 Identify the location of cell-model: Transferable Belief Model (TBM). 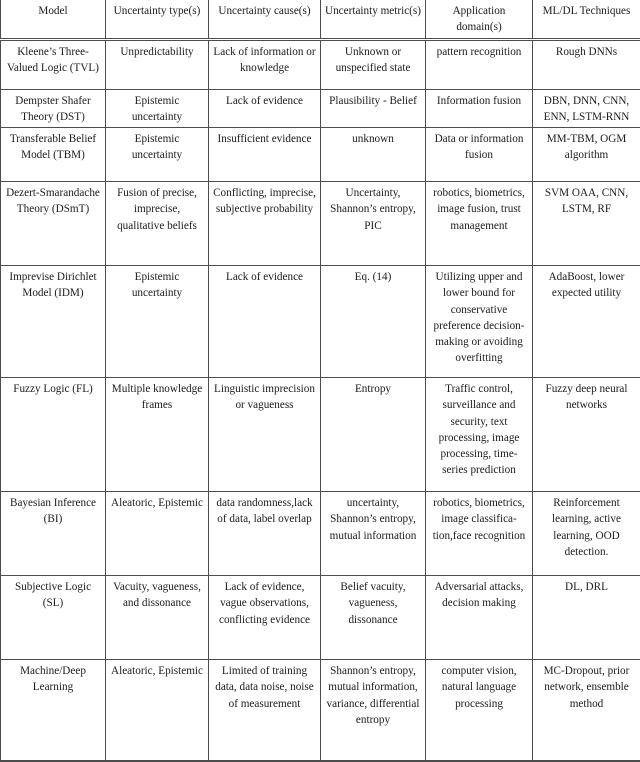
(53, 155).